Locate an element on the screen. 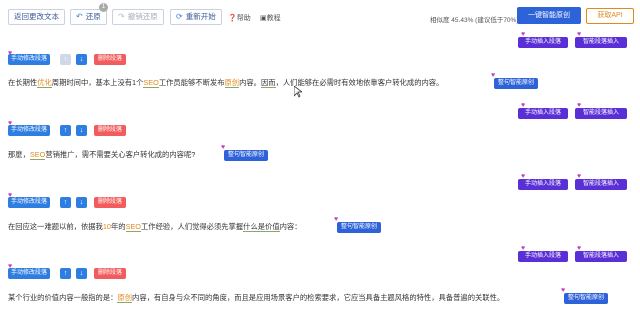  paragraph-text: 那麼，SEO营销推广，需不需要关心客户转化成的内容呢? is located at coordinates (101, 155).